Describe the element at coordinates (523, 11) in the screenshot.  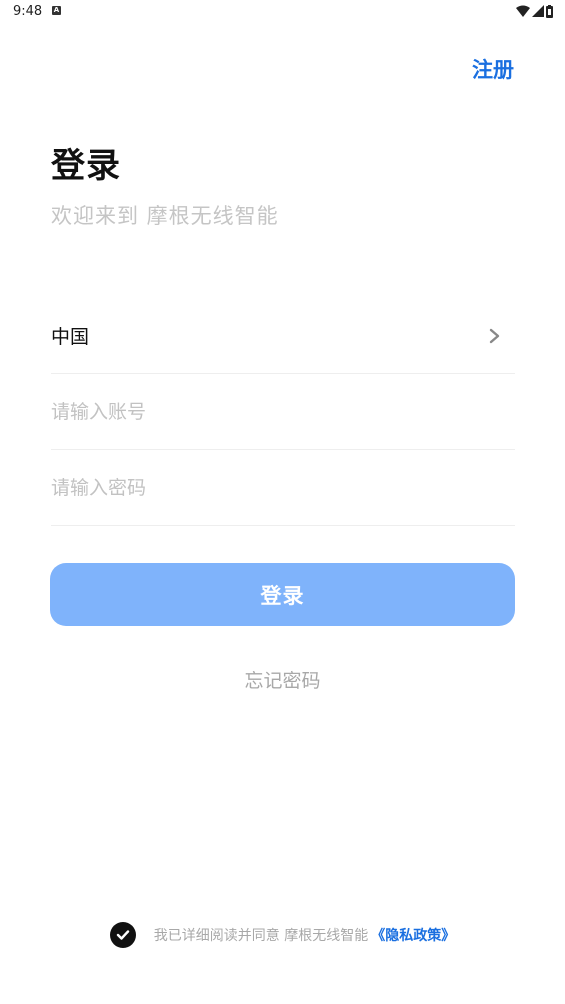
I see `wifi-icon` at that location.